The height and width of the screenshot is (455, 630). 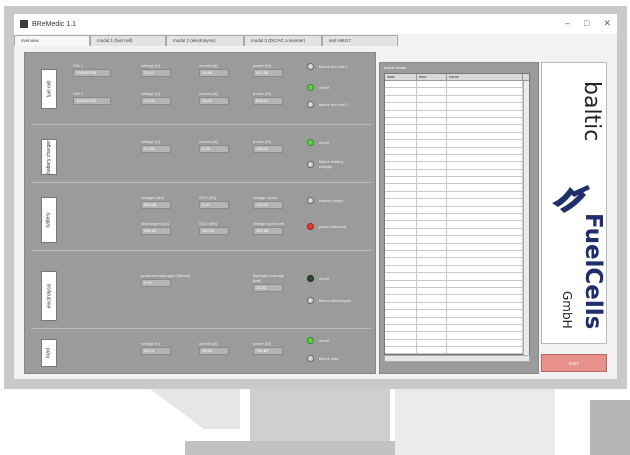 I want to click on battery-cycles-left: charge cycles left 187,00, so click(x=268, y=228).